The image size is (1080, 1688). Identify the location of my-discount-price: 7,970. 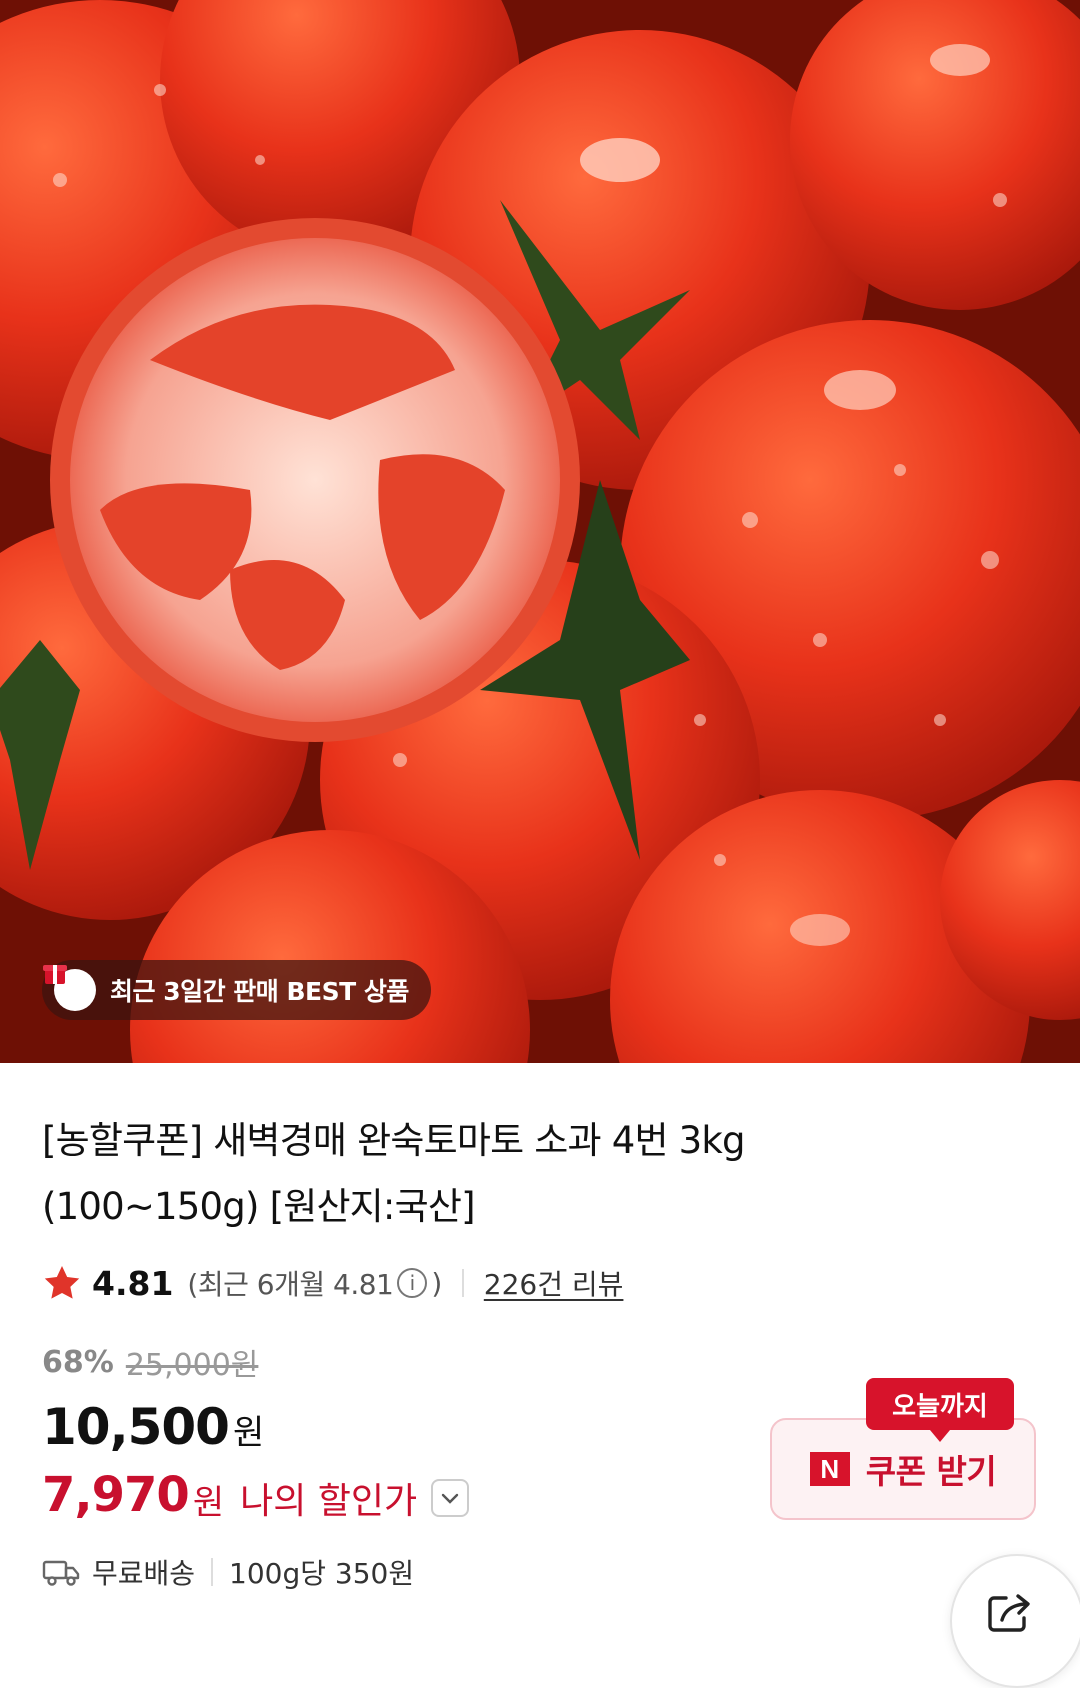
(116, 1495).